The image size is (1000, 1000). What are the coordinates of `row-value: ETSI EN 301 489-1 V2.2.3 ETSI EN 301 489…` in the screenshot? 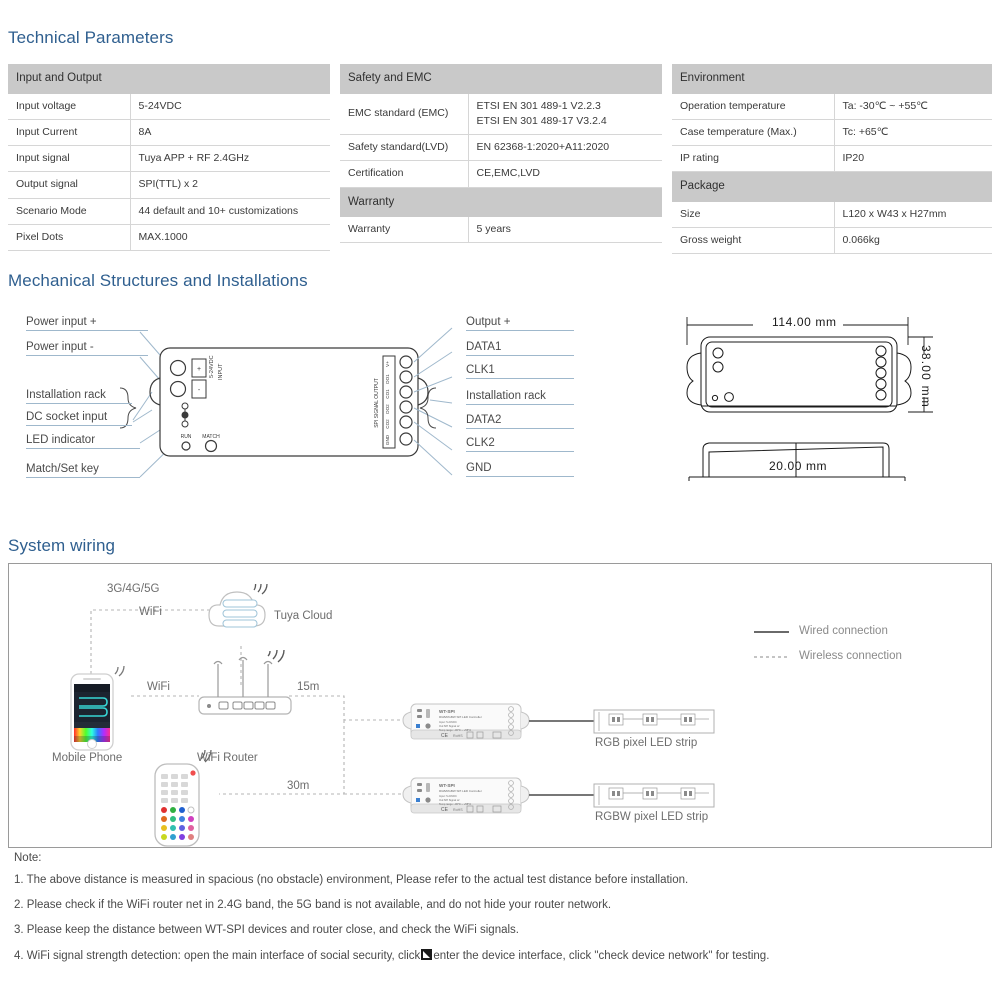 It's located at (565, 114).